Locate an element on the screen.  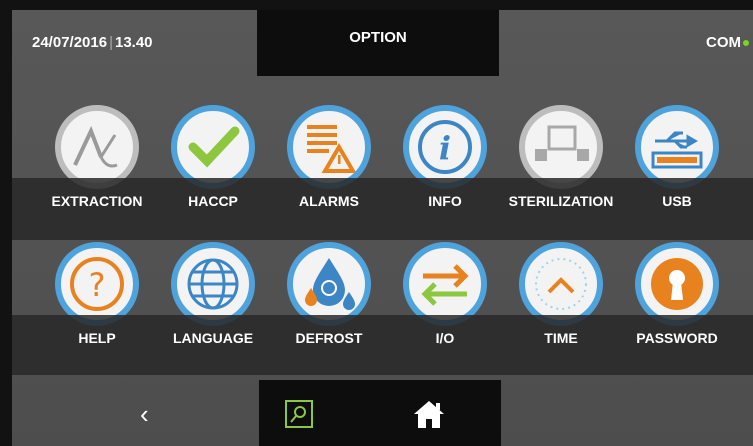
date-text: 24/07/2016 is located at coordinates (70, 42).